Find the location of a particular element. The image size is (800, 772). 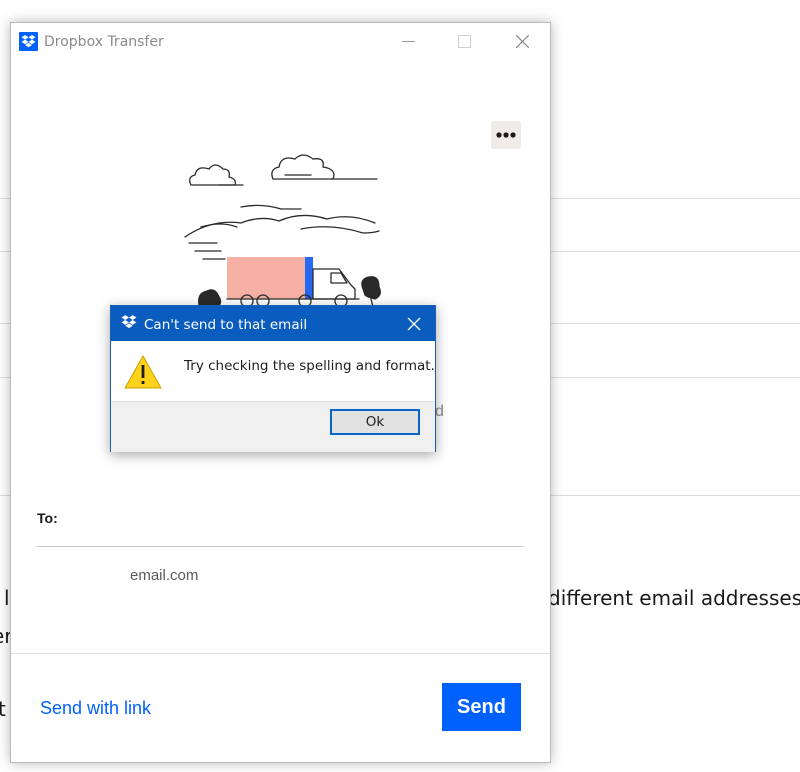

send-with-link-button: Send with link is located at coordinates (95, 708).